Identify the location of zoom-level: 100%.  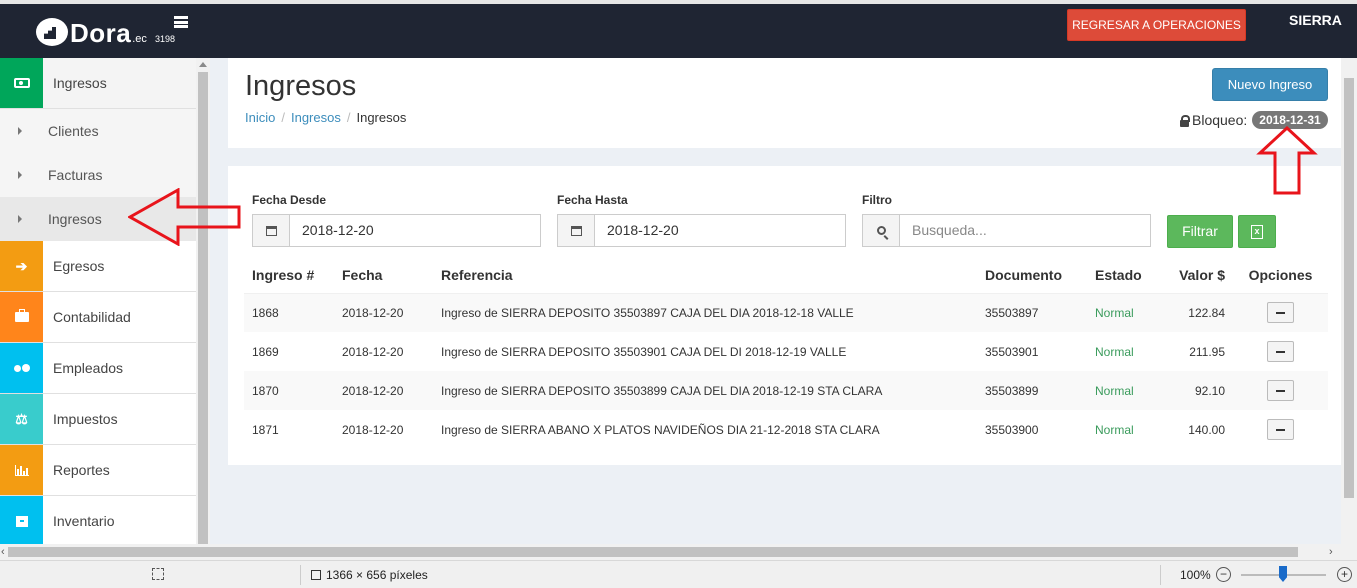
(1195, 575).